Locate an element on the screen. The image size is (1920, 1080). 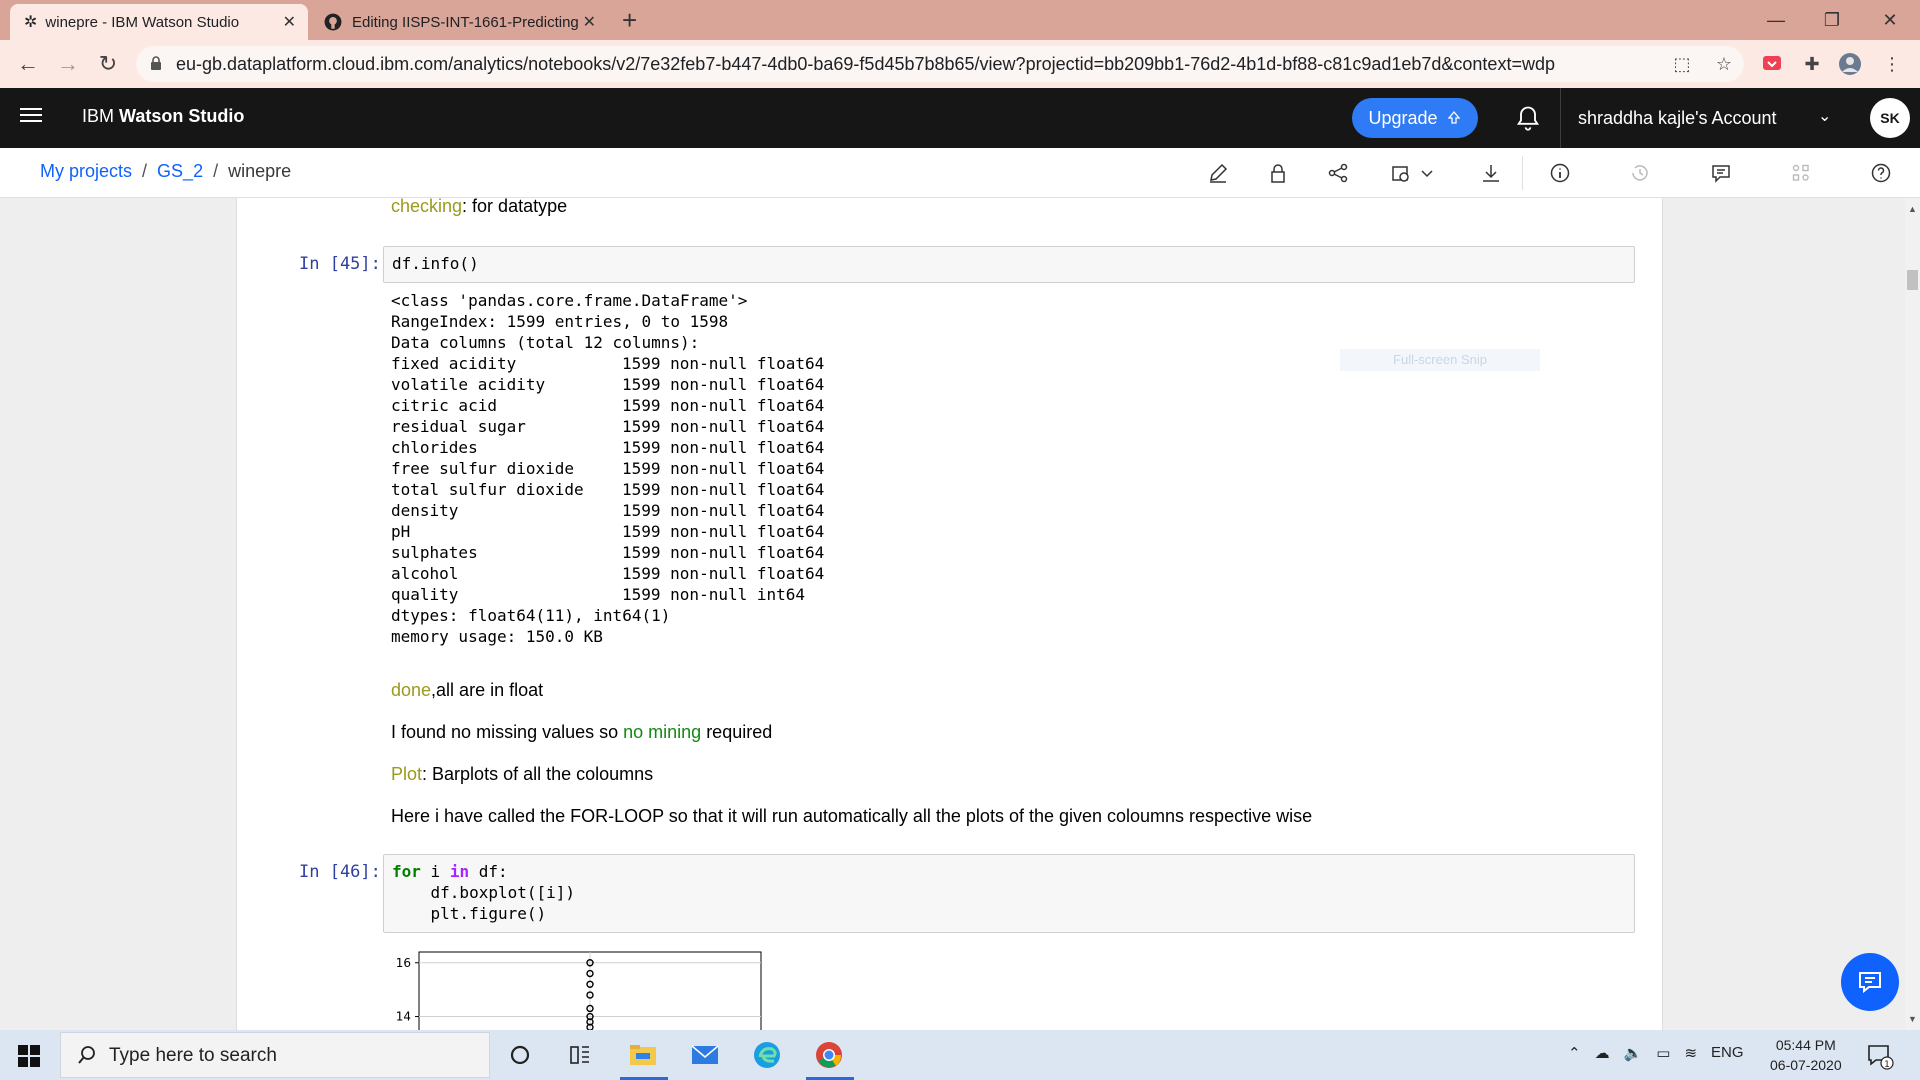
snip-hint: Full-screen Snip is located at coordinates (1440, 360).